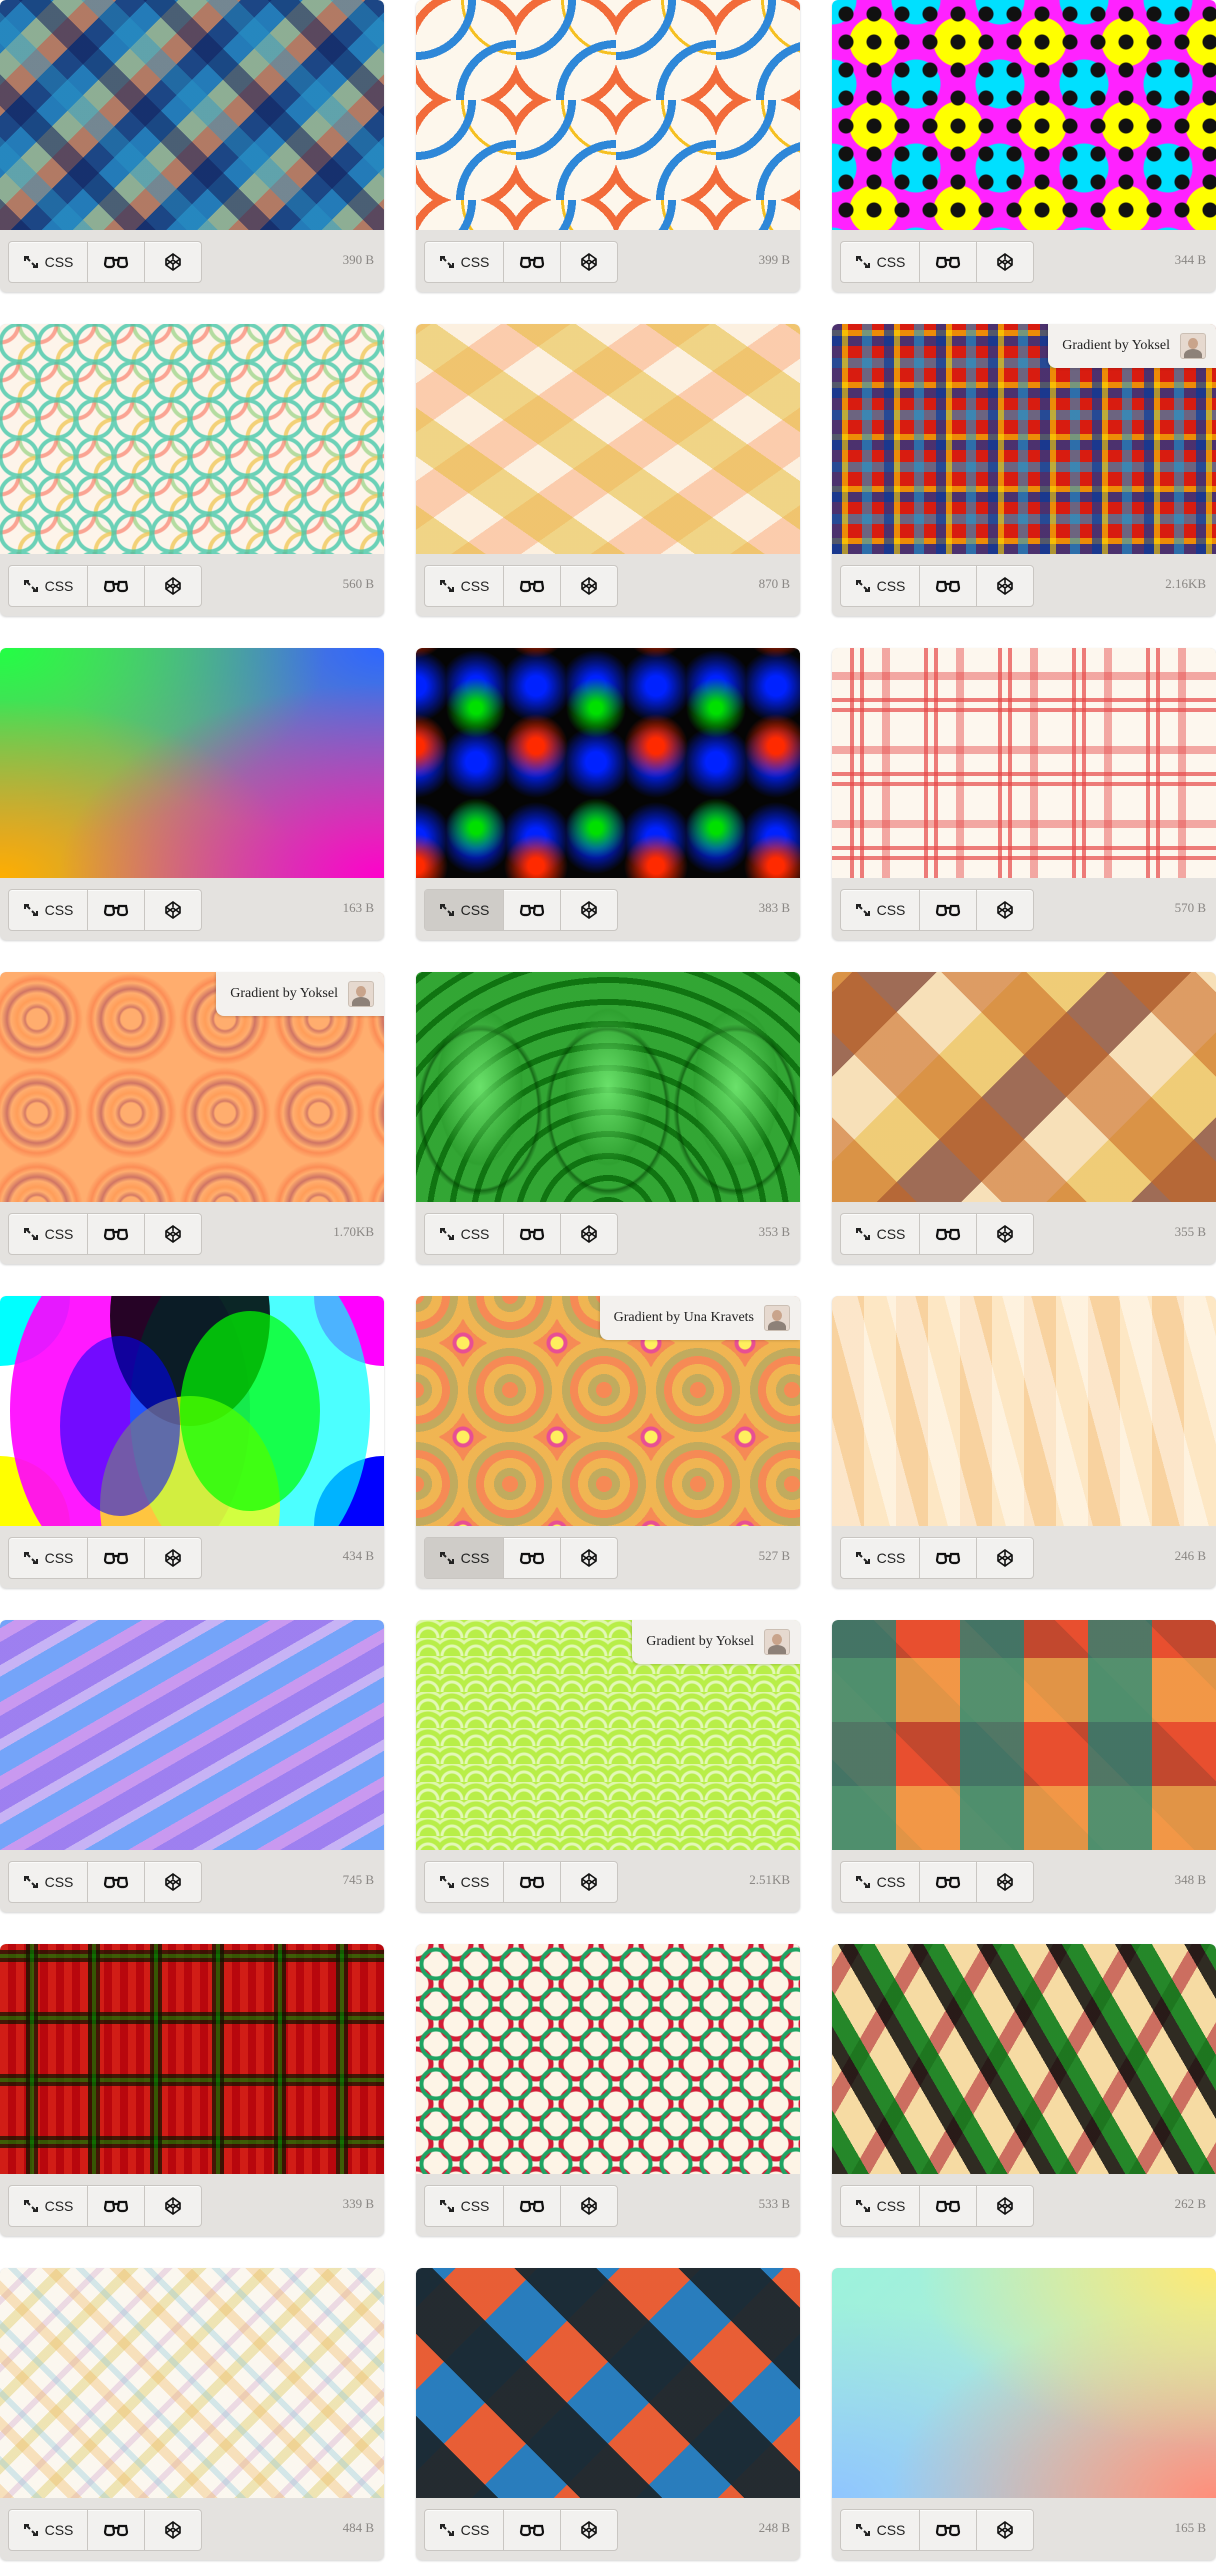 The width and height of the screenshot is (1216, 2563). I want to click on button-group: CSS, so click(937, 1234).